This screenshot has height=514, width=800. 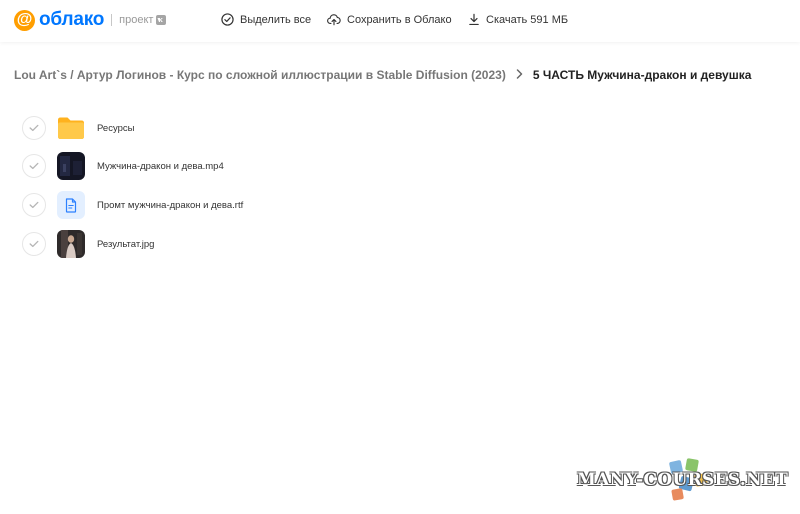 I want to click on download-icon, so click(x=474, y=19).